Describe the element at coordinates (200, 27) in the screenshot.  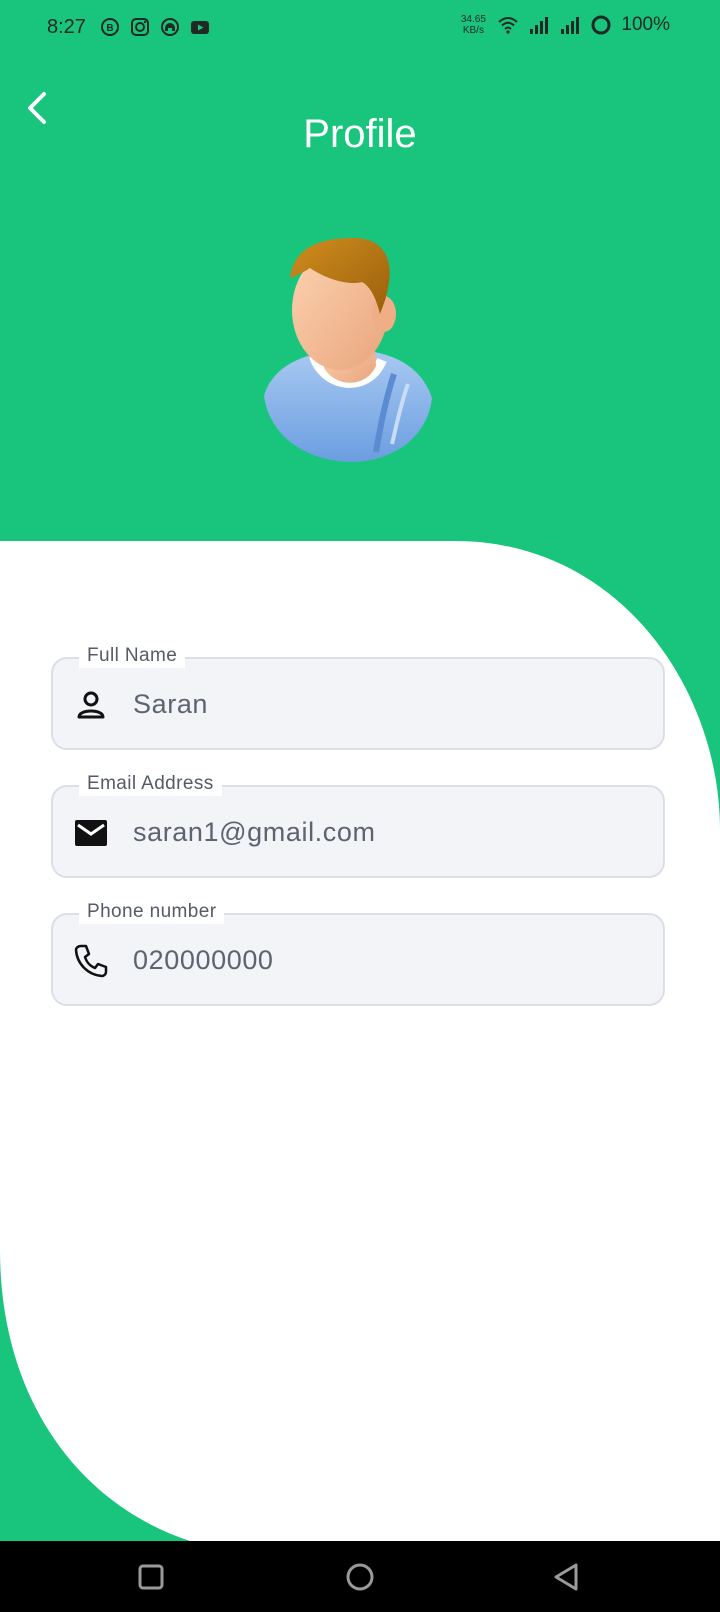
I see `youtube-icon` at that location.